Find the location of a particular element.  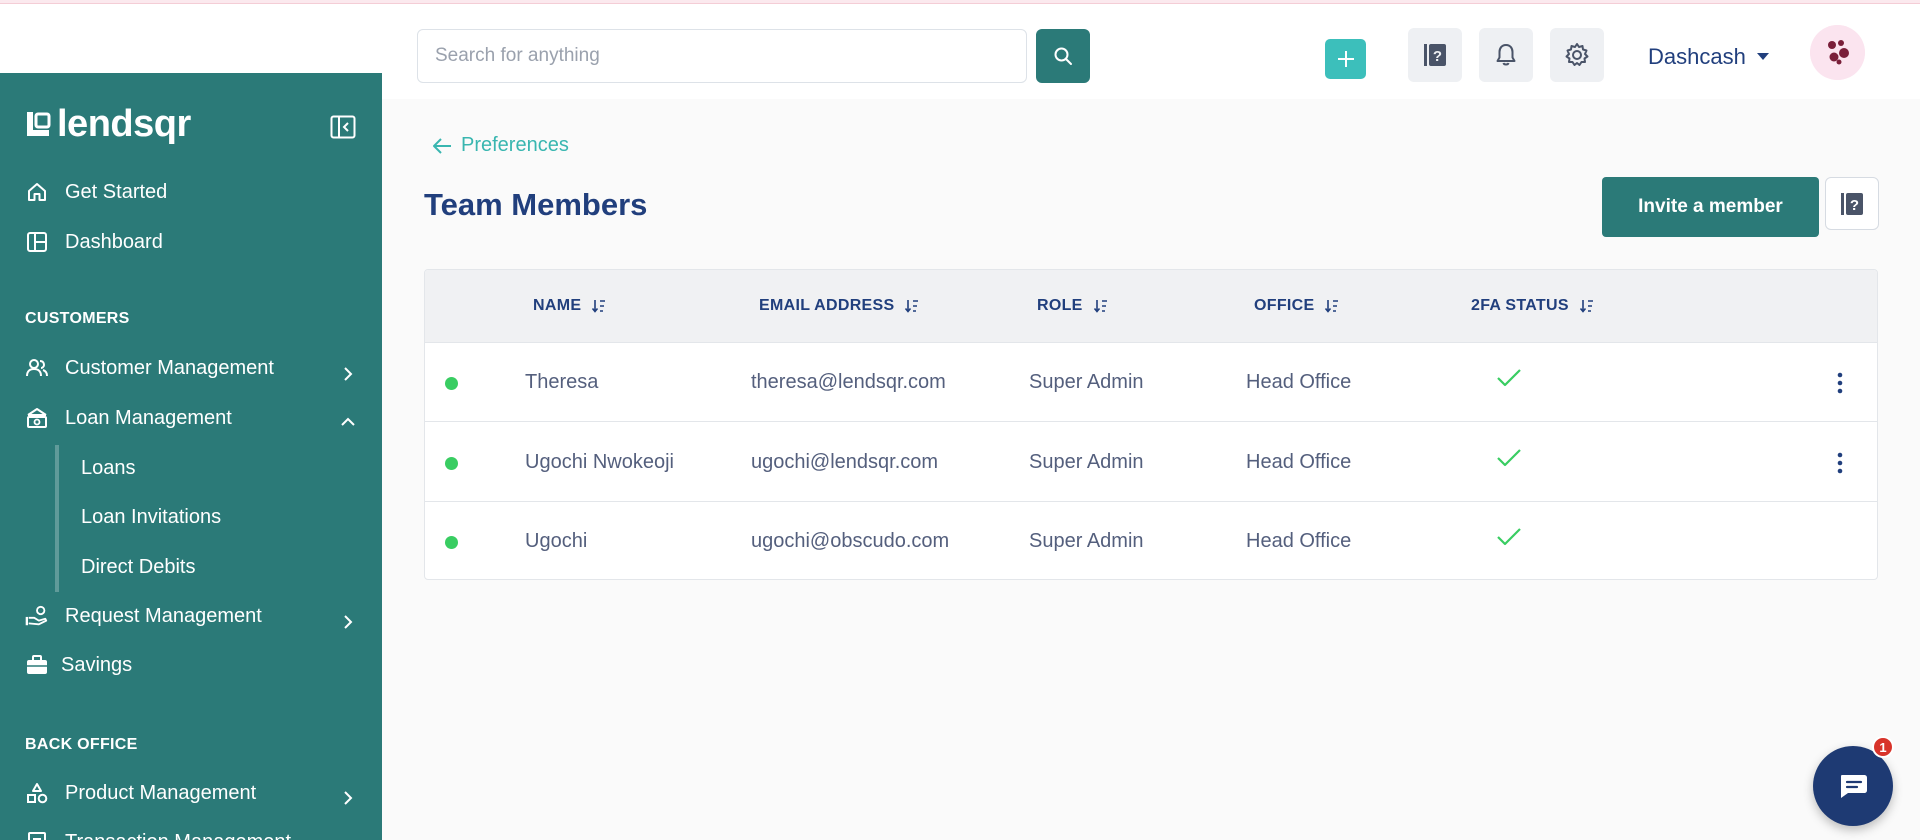

sidebar-item-label: Product Management is located at coordinates (161, 792).